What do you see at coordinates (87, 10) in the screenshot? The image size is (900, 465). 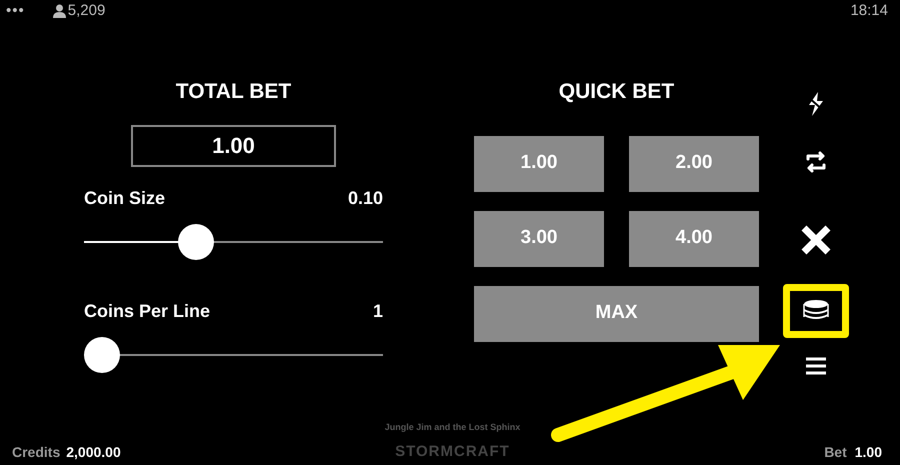 I see `player-count: 5,209` at bounding box center [87, 10].